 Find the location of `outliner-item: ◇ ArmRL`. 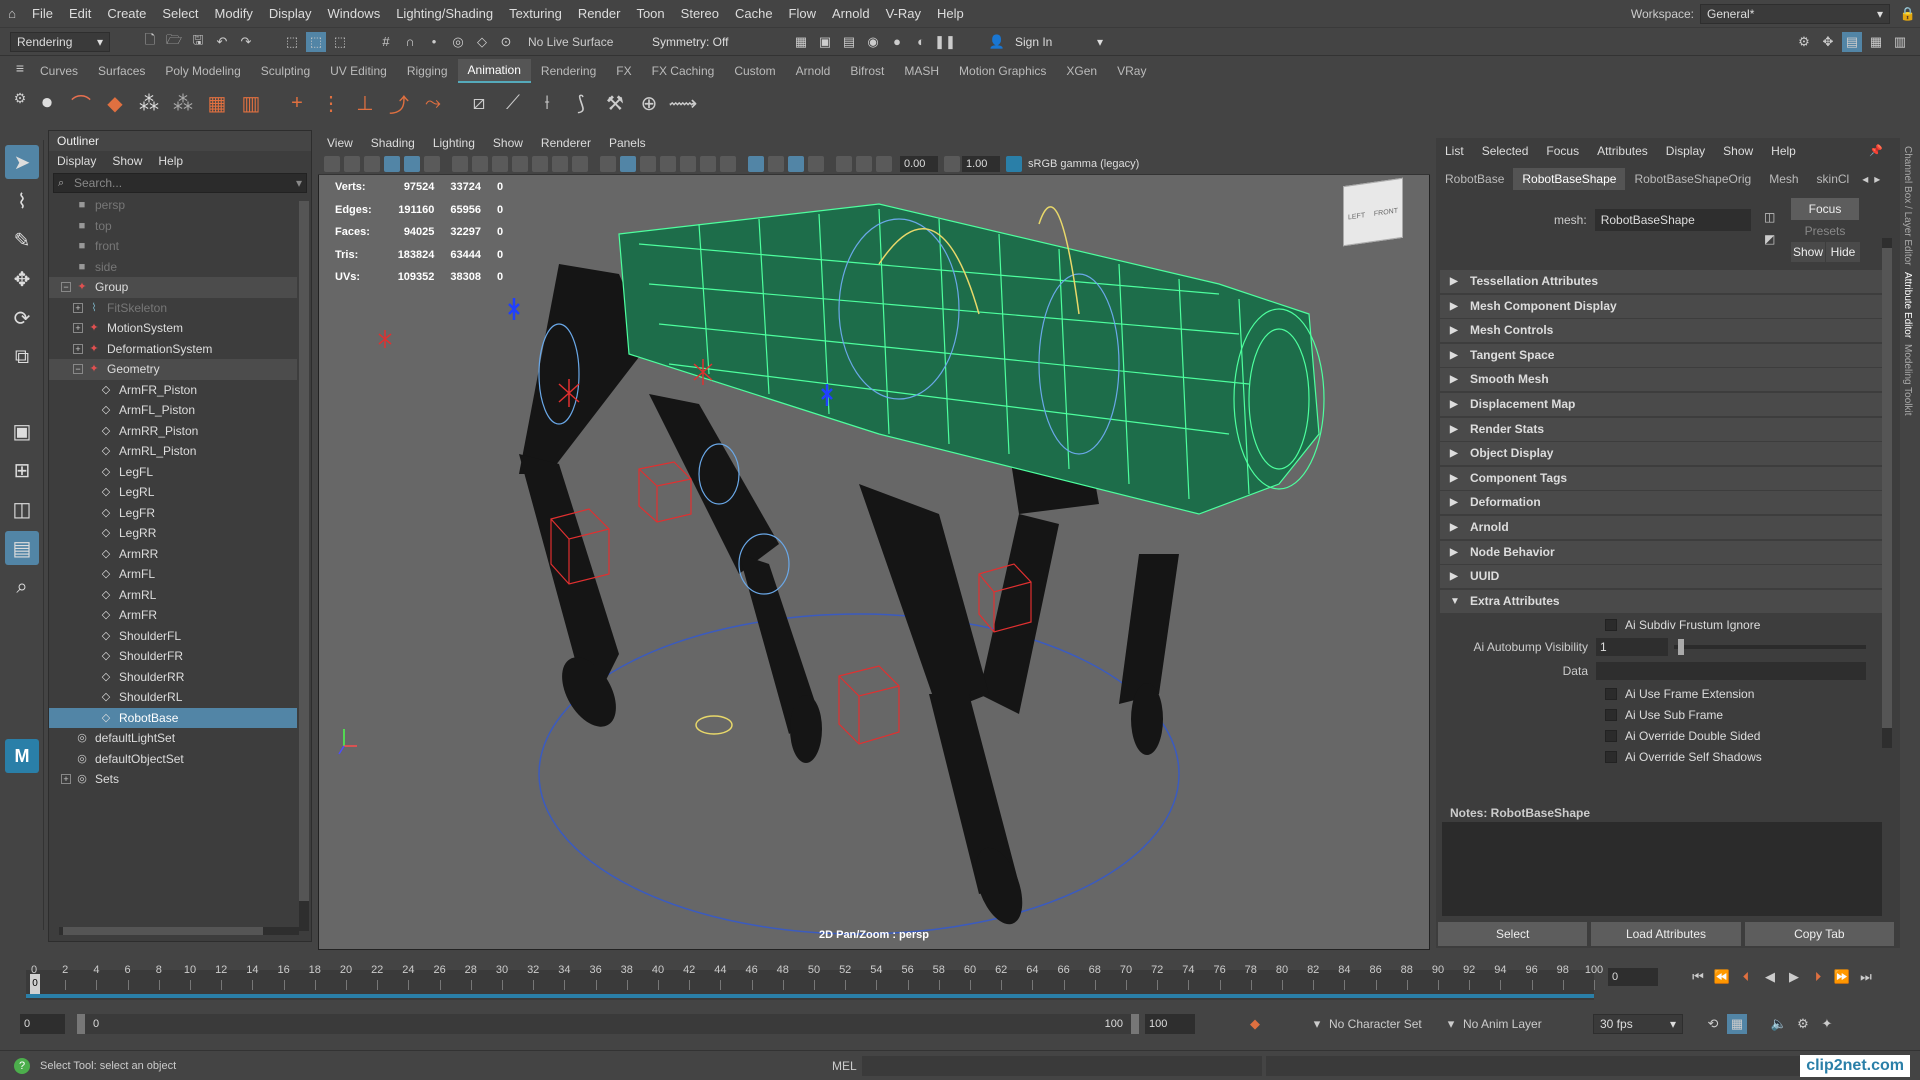

outliner-item: ◇ ArmRL is located at coordinates (173, 595).